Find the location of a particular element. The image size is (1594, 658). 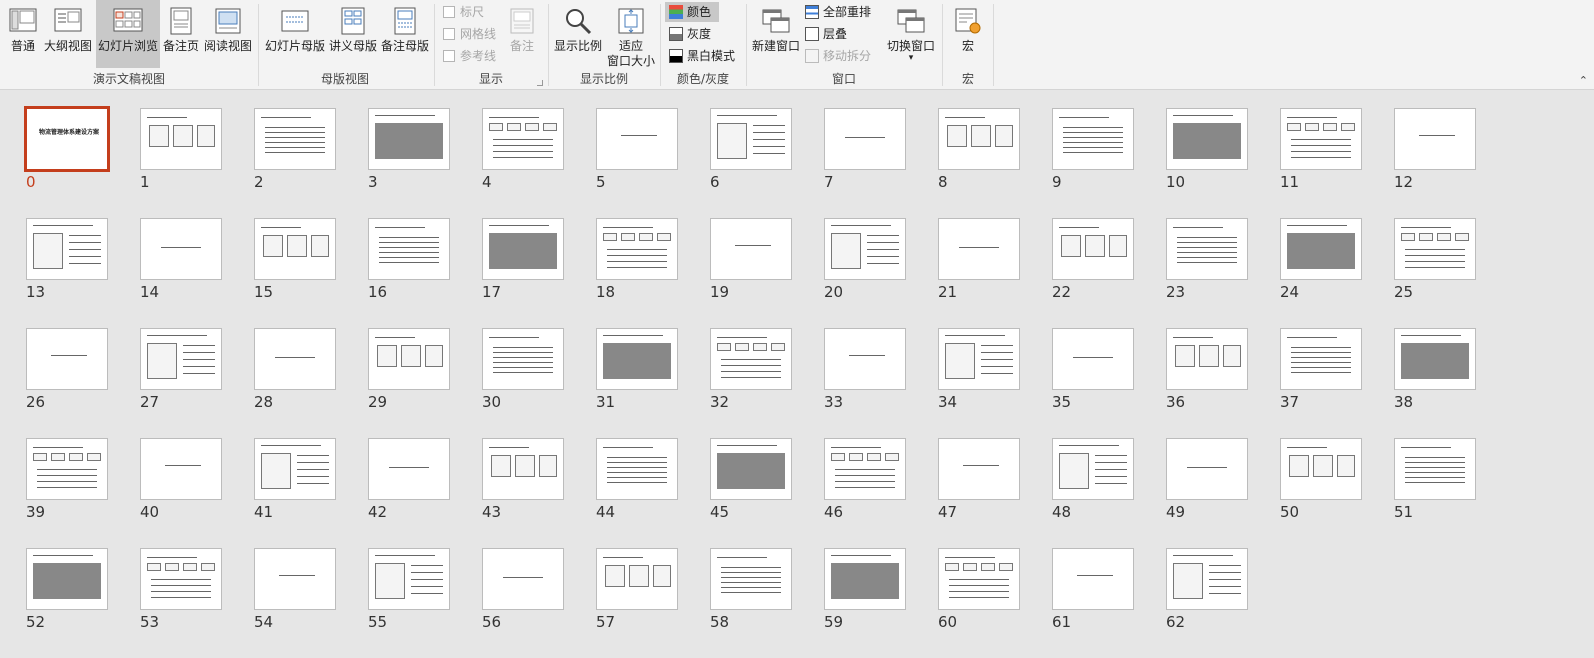

slide-thumbnail: 45 is located at coordinates (767, 493).